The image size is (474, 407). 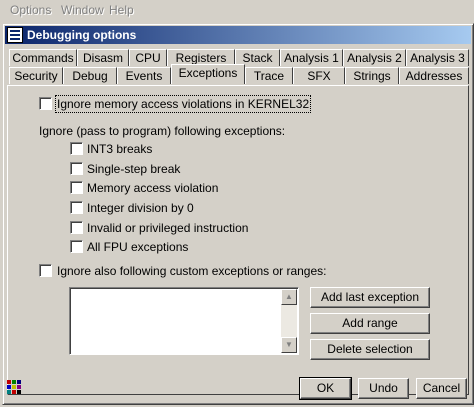 I want to click on menu-help: Help, so click(x=121, y=10).